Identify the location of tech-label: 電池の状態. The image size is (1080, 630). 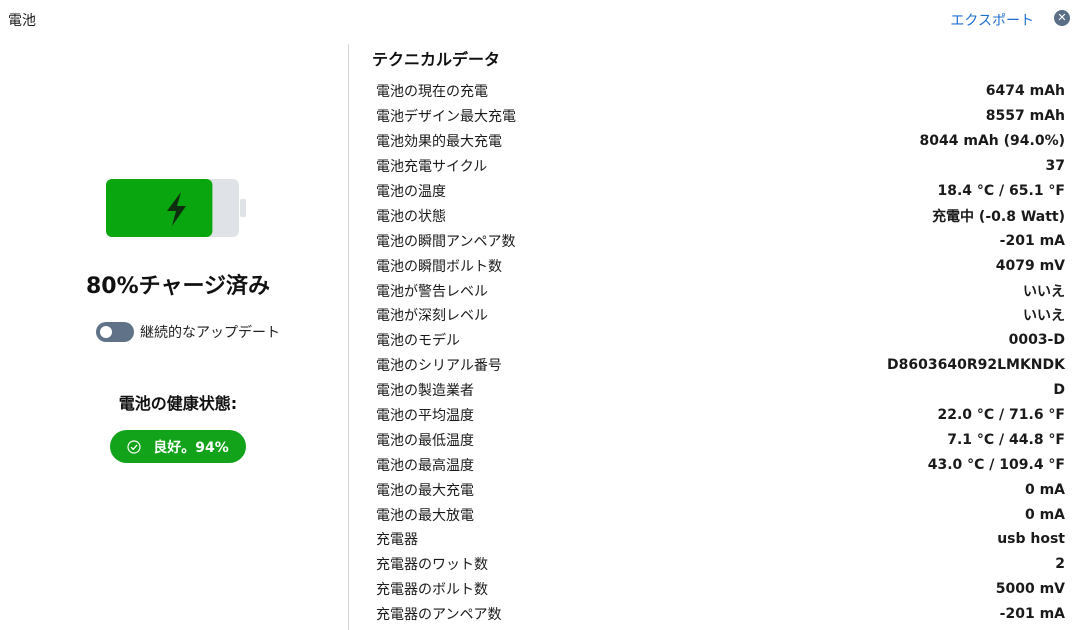
(411, 216).